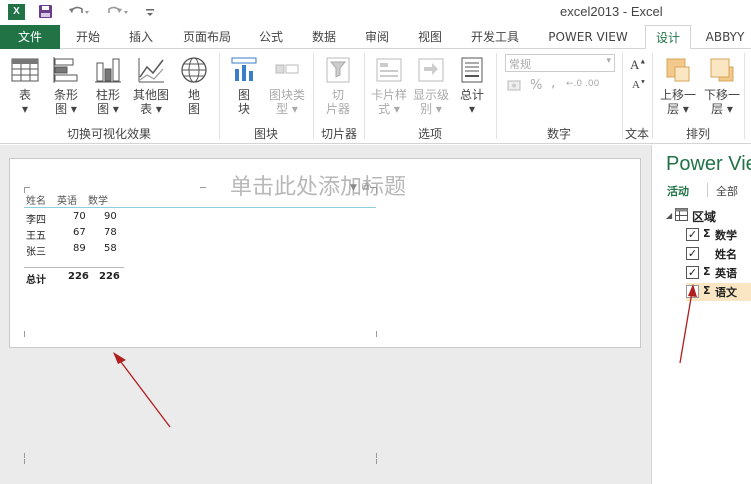 The width and height of the screenshot is (751, 484). Describe the element at coordinates (287, 85) in the screenshot. I see `tile-type-button: 图块类 型 ▾` at that location.